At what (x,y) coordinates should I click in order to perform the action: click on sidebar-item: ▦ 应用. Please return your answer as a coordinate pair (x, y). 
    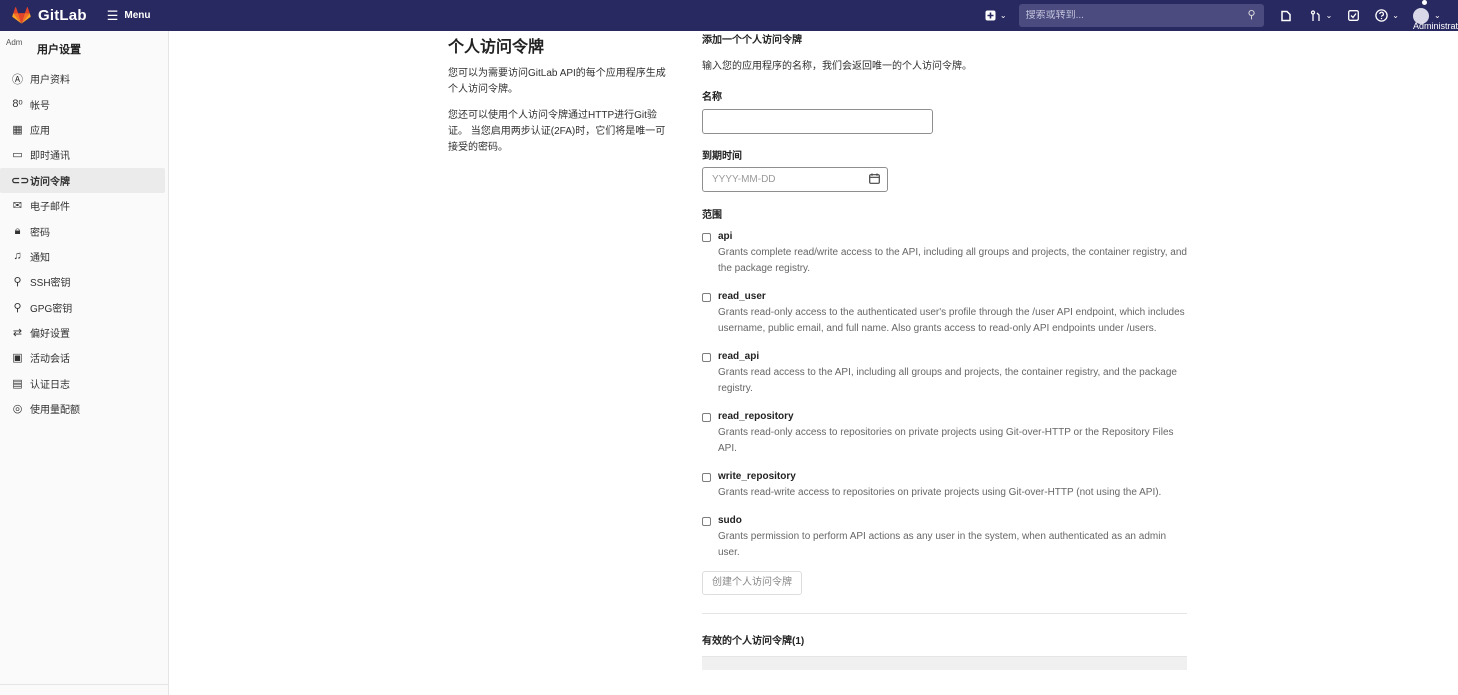
    Looking at the image, I should click on (84, 129).